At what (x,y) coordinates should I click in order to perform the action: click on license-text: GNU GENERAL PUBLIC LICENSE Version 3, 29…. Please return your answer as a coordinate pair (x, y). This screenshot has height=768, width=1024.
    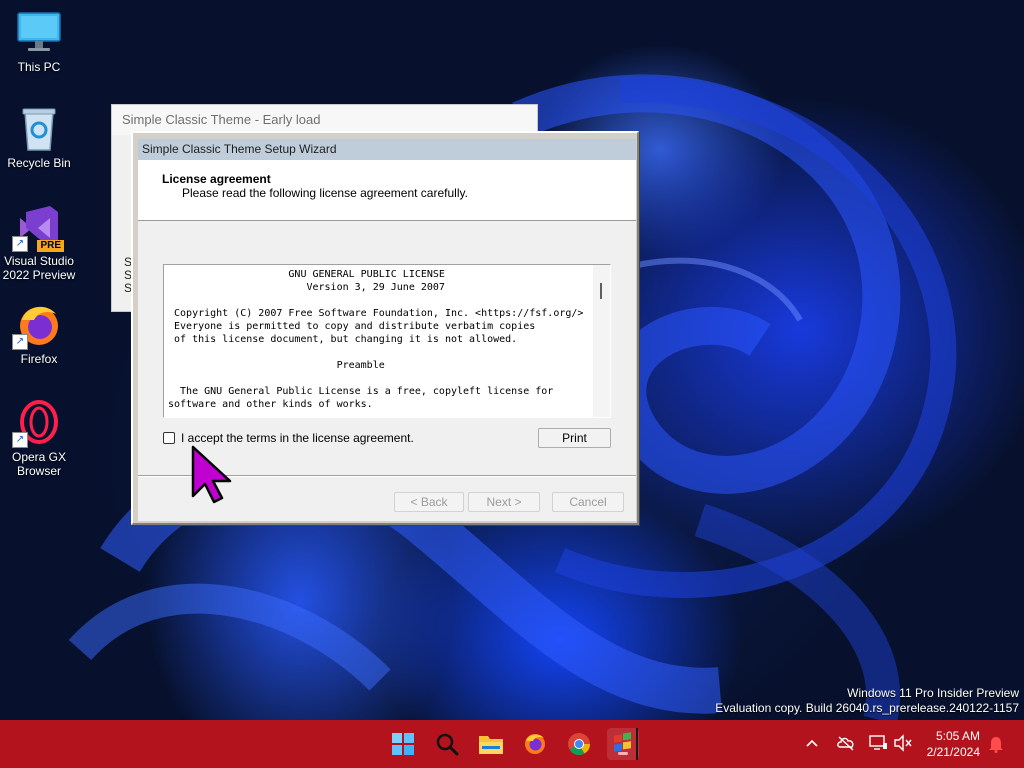
    Looking at the image, I should click on (376, 339).